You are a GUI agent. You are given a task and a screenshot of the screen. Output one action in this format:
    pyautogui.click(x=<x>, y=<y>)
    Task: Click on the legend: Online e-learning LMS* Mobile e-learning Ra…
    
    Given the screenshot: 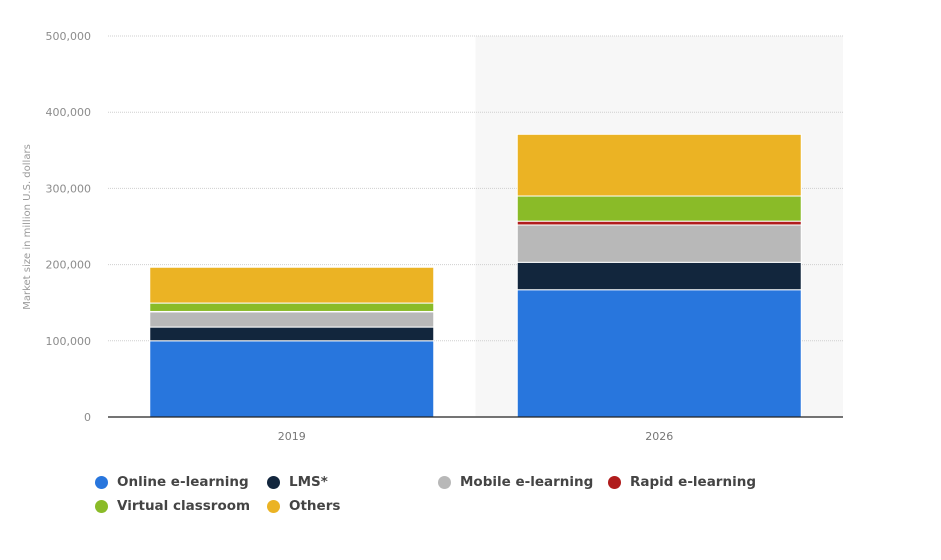 What is the action you would take?
    pyautogui.click(x=445, y=499)
    